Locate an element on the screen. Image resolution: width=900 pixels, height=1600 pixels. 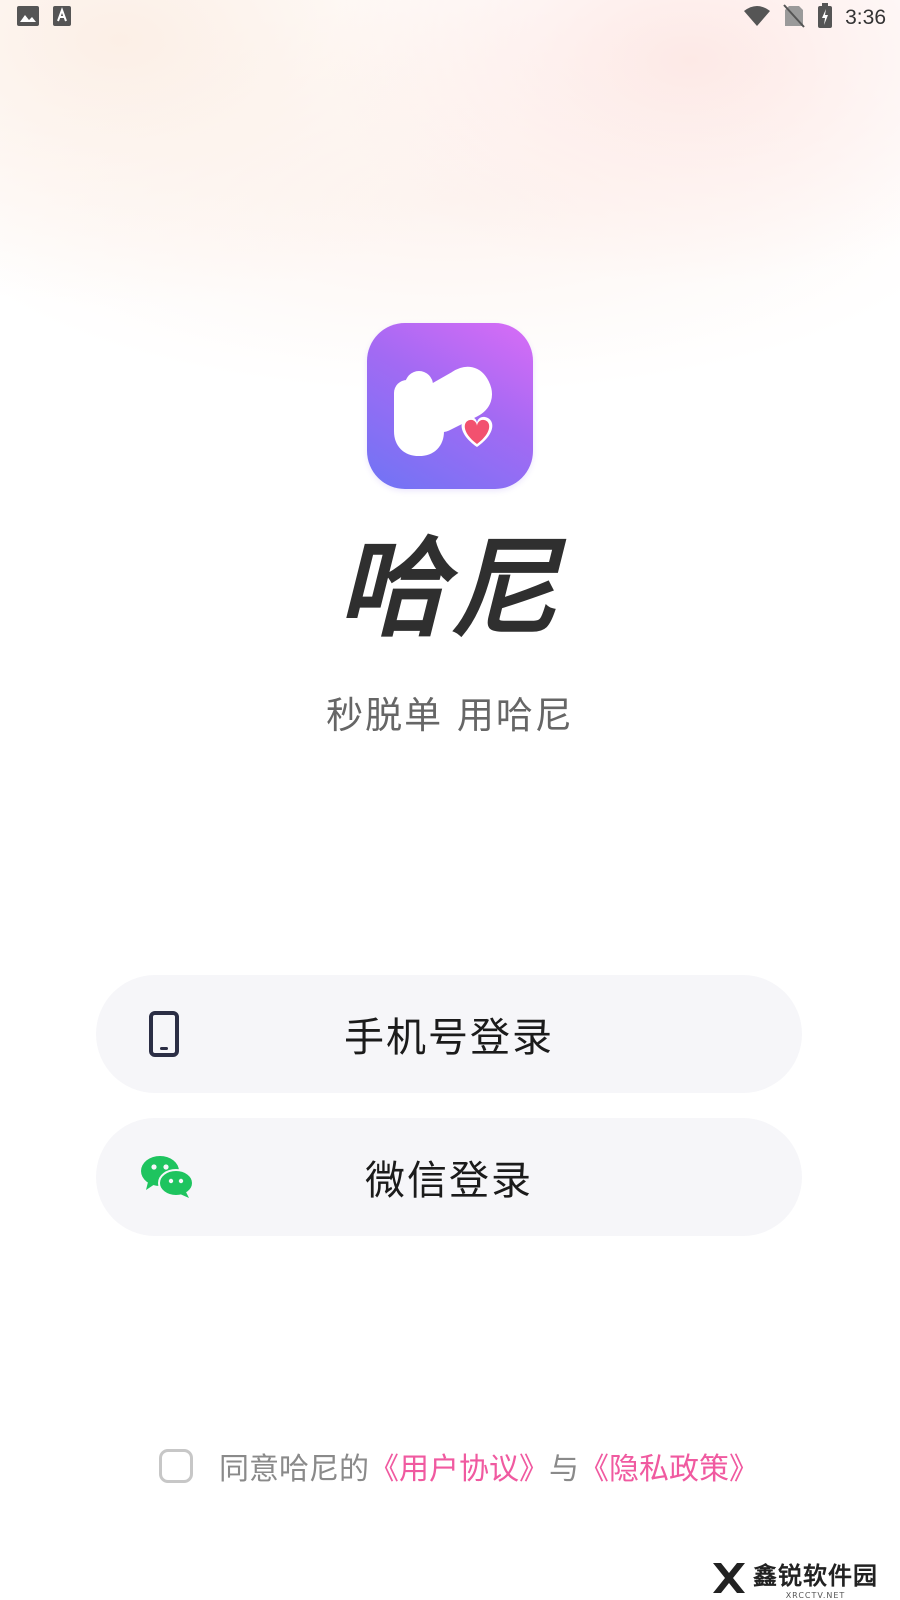
watermark: 鑫锐软件园 XRCCTV.NET is located at coordinates (793, 1578).